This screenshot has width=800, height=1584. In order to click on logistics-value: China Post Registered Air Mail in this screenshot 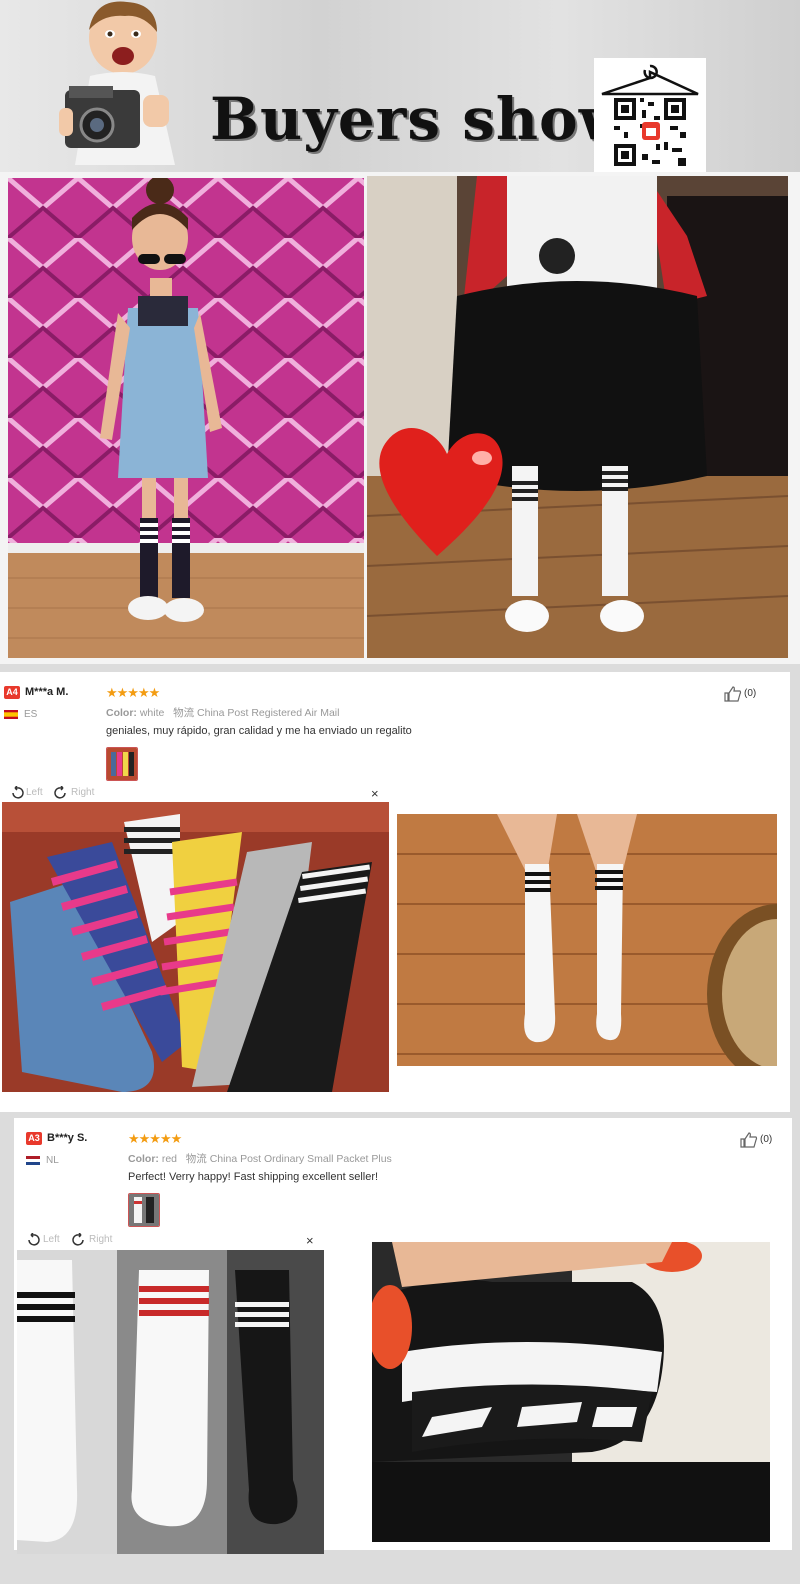, I will do `click(268, 713)`.